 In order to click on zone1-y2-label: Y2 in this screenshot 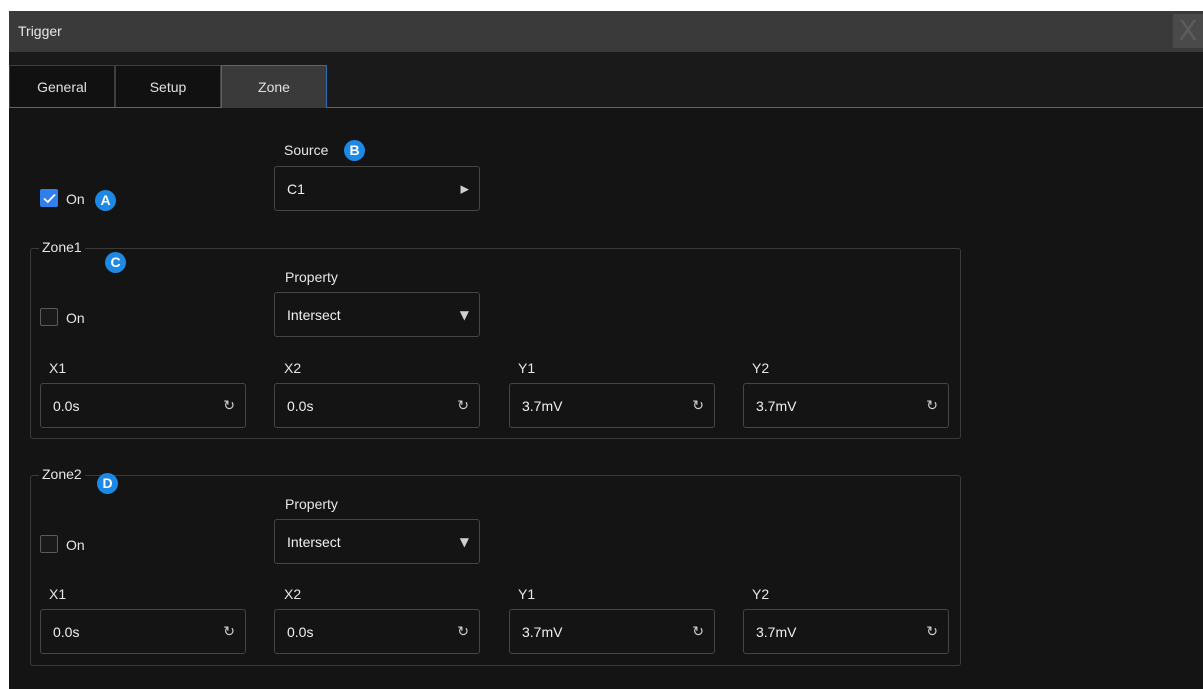, I will do `click(761, 368)`.